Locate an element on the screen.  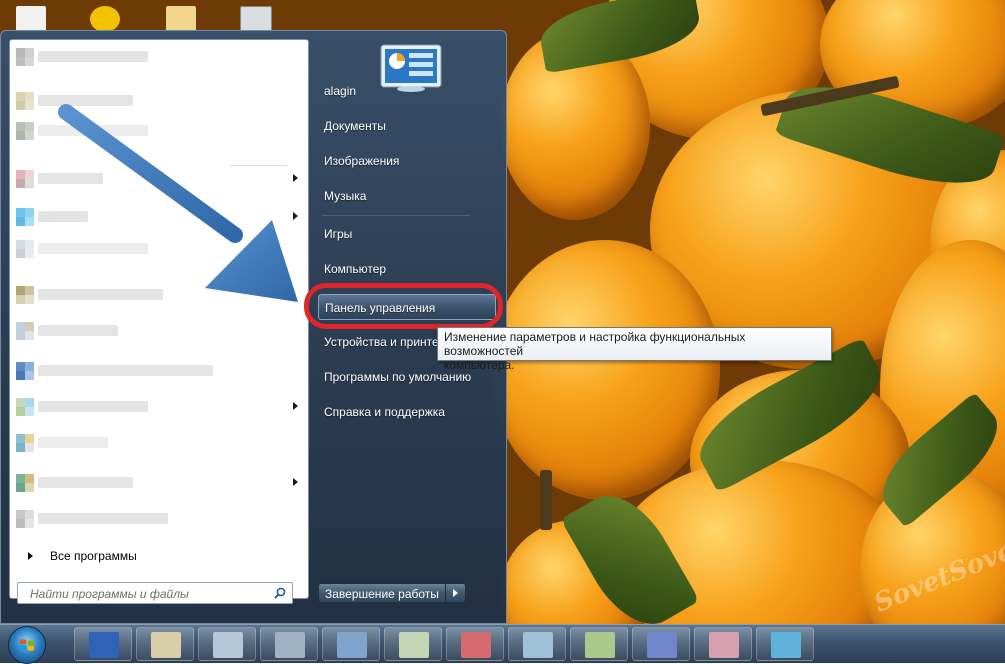
expand-arrow-icon is located at coordinates (30, 556).